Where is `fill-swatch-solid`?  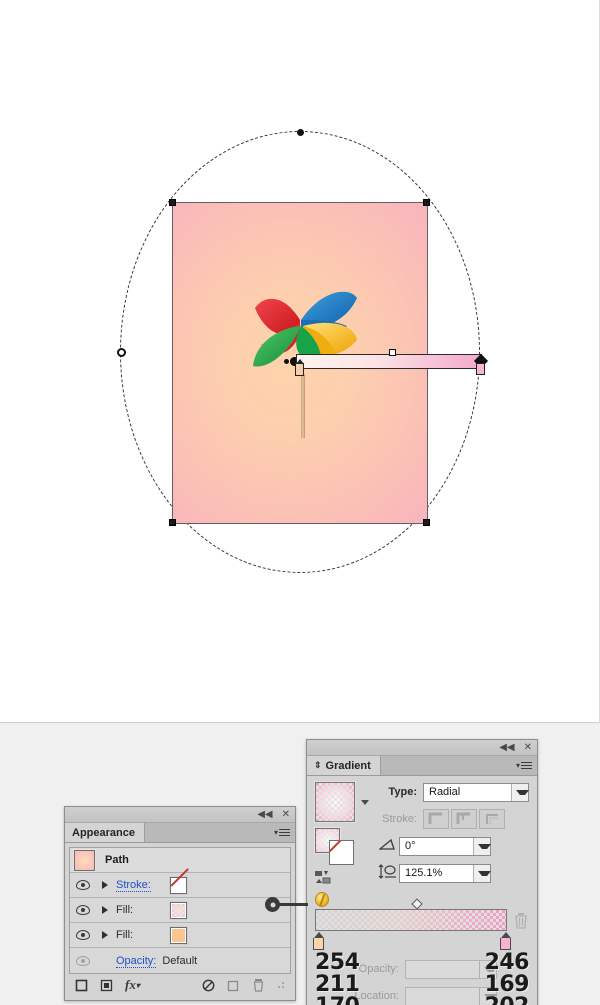 fill-swatch-solid is located at coordinates (178, 935).